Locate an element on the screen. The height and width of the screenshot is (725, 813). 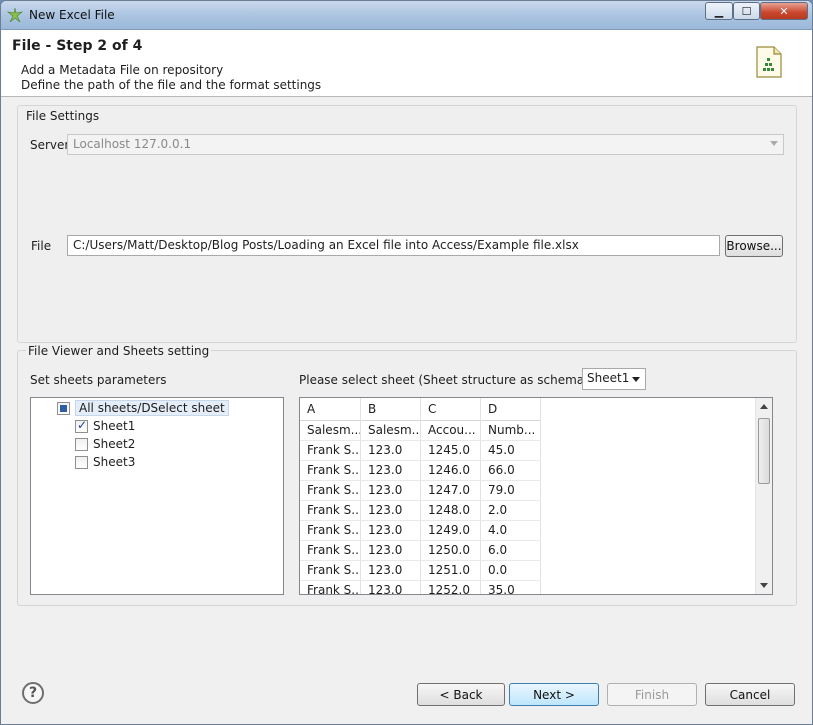
window-title: New Excel File is located at coordinates (72, 15).